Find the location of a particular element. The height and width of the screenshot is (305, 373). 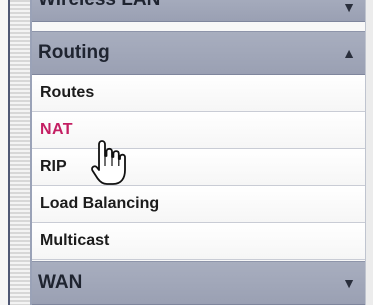

menu-item-rip-label: RIP is located at coordinates (53, 166).